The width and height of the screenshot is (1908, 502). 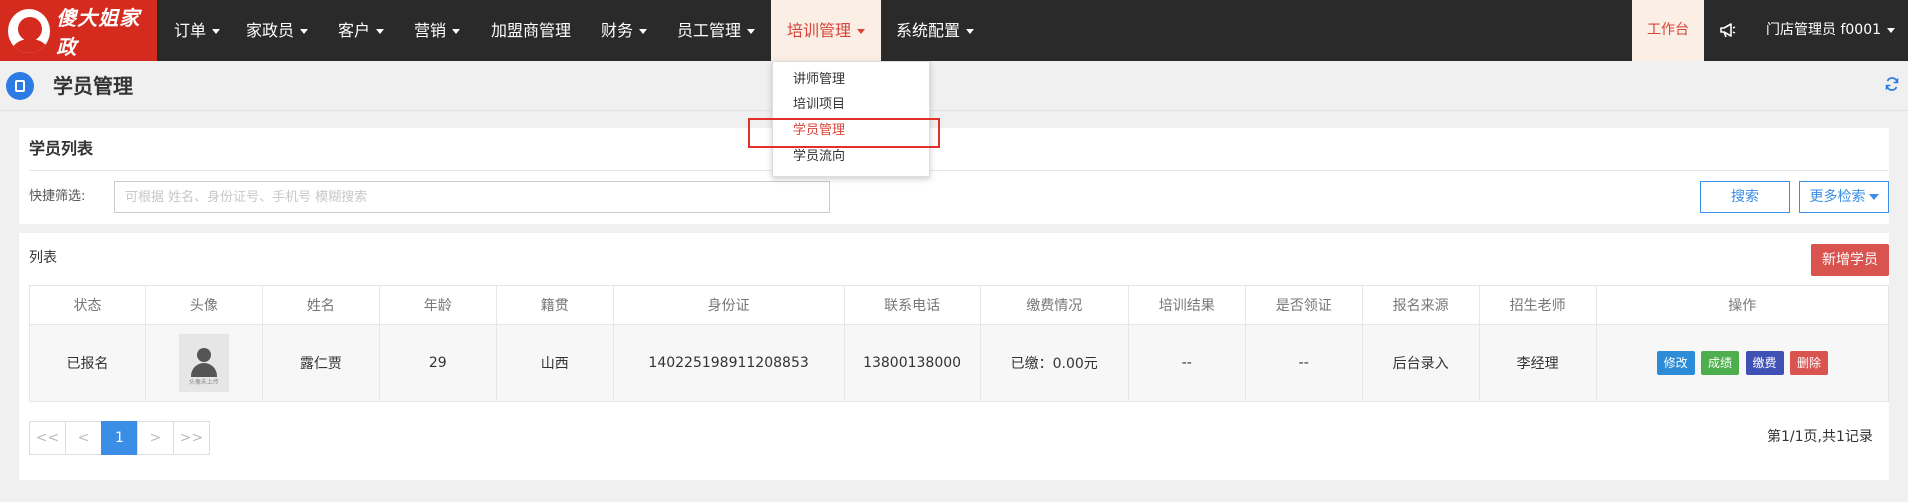 What do you see at coordinates (437, 363) in the screenshot?
I see `cell-age: 29` at bounding box center [437, 363].